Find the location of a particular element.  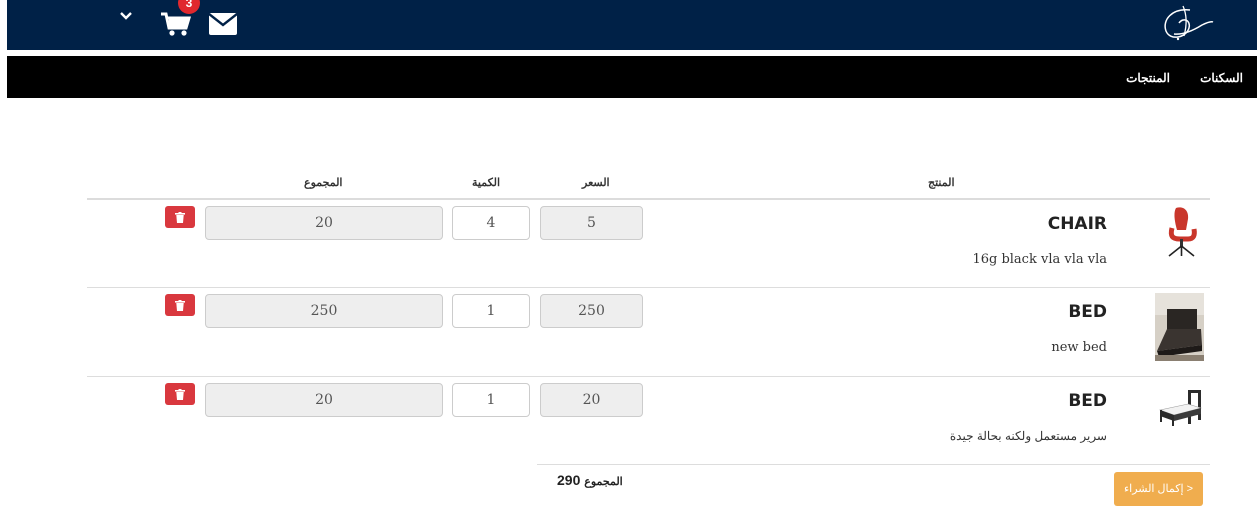

product-description: 16g black vla vla vla is located at coordinates (1039, 259).